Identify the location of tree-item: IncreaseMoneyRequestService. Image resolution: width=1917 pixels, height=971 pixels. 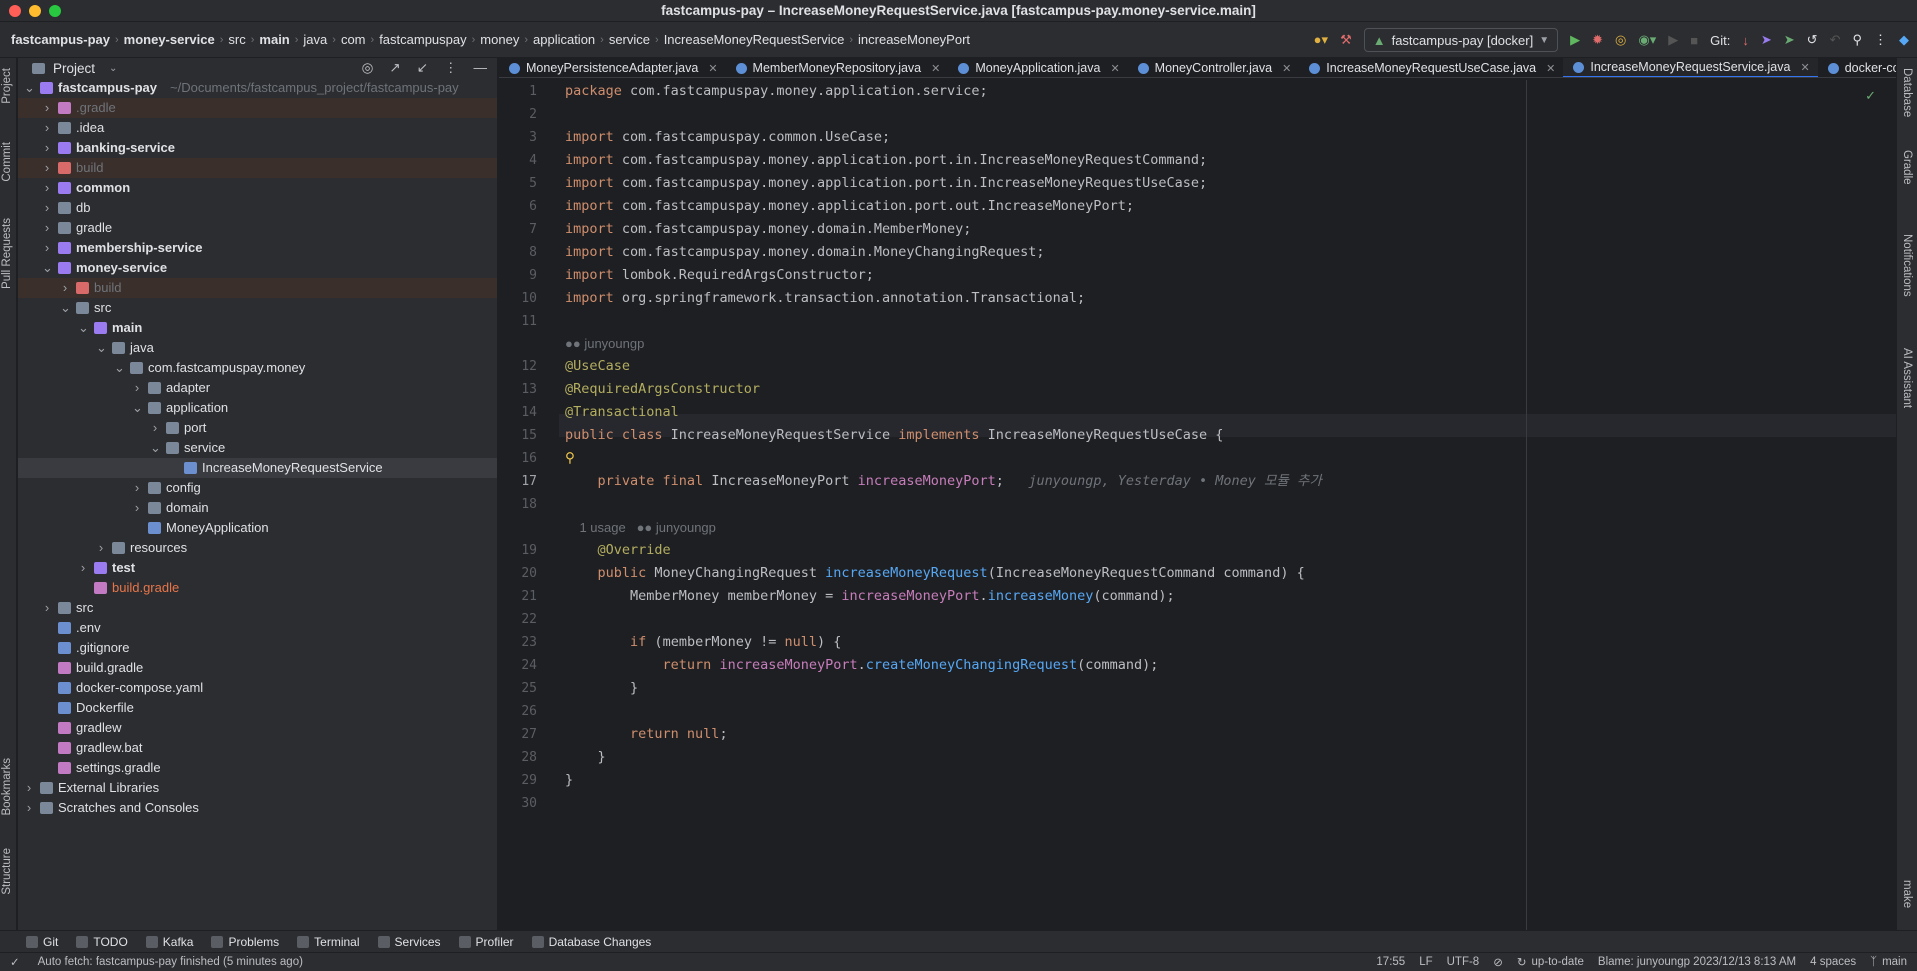
(257, 468).